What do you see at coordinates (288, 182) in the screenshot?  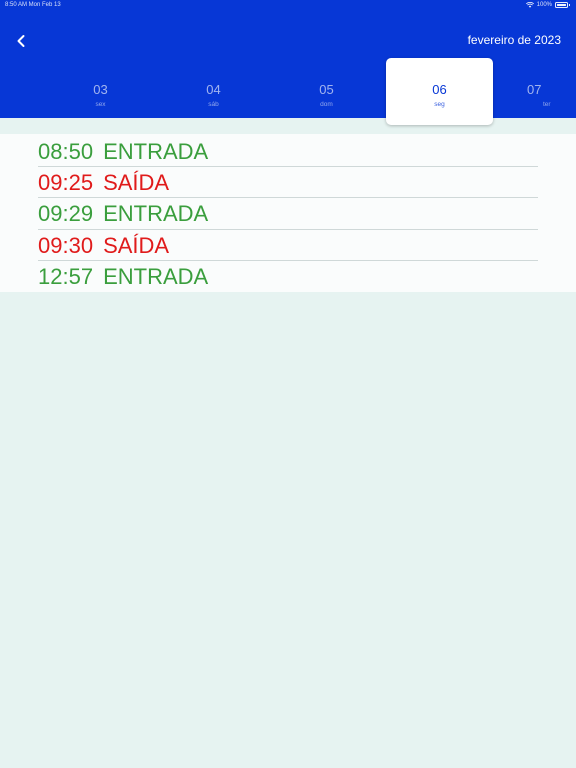 I see `list-item: 09:25 SAÍDA` at bounding box center [288, 182].